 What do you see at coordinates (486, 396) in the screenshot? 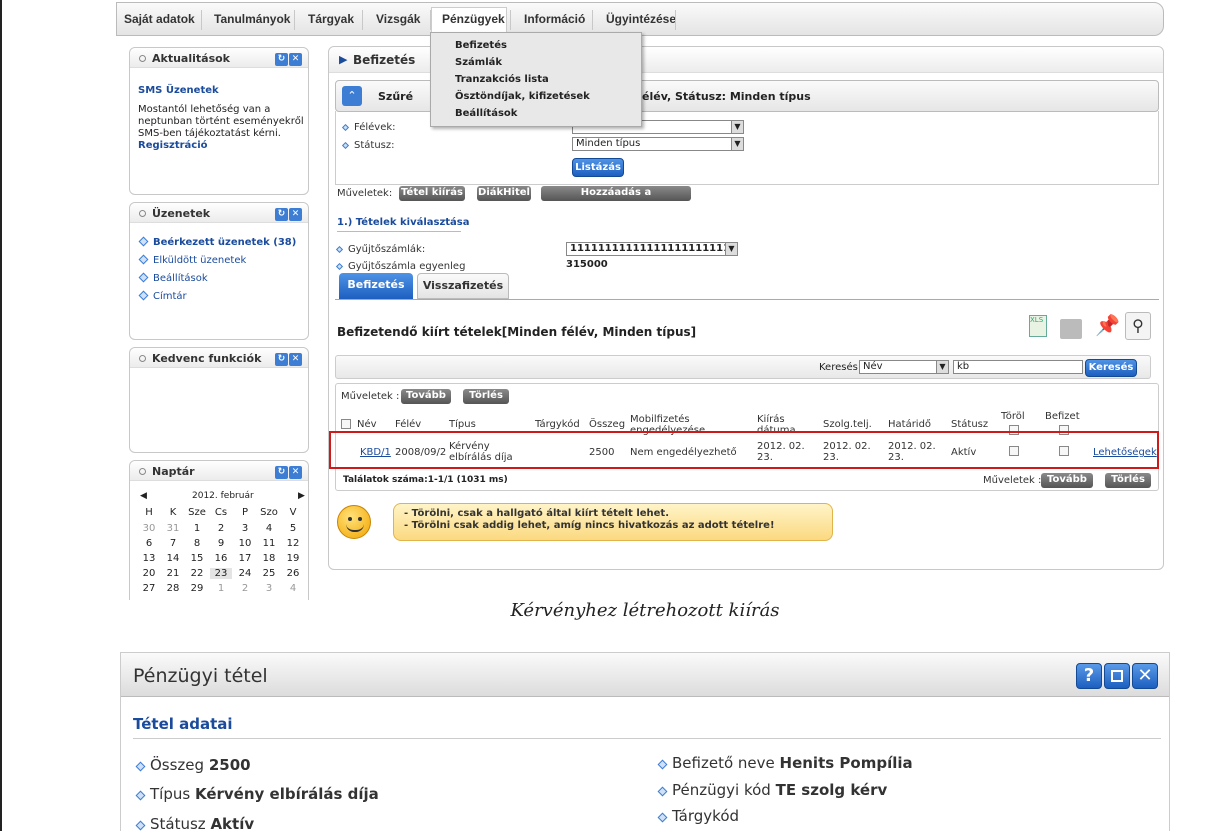
I see `torles-button: Törlés` at bounding box center [486, 396].